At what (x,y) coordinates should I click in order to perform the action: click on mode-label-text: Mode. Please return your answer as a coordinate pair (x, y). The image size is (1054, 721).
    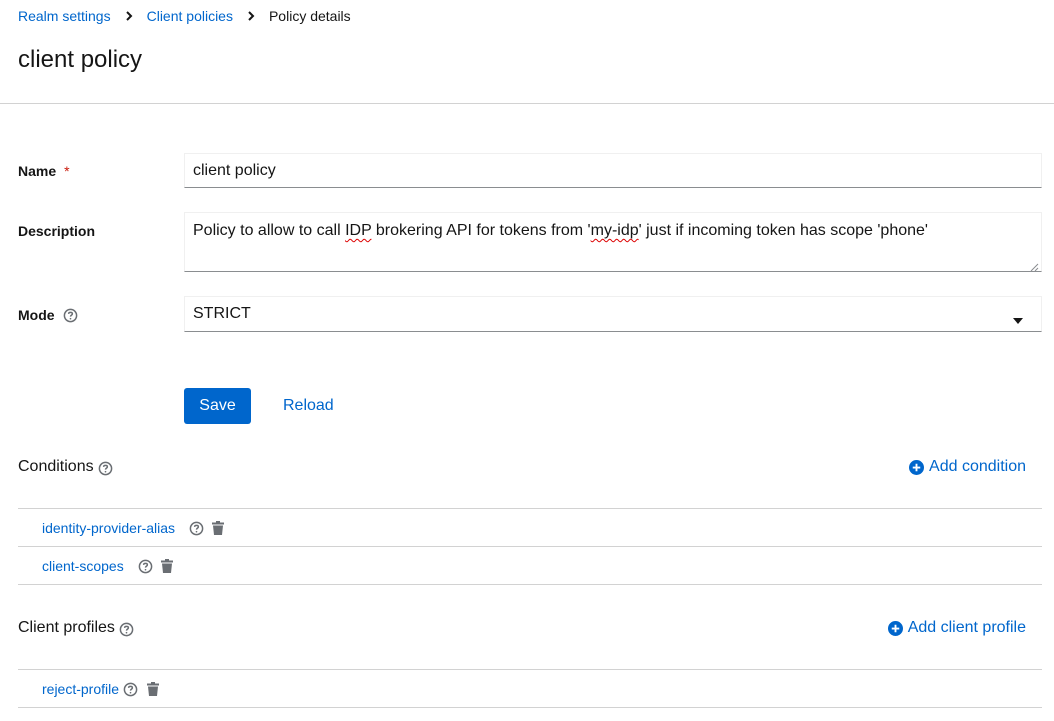
    Looking at the image, I should click on (36, 315).